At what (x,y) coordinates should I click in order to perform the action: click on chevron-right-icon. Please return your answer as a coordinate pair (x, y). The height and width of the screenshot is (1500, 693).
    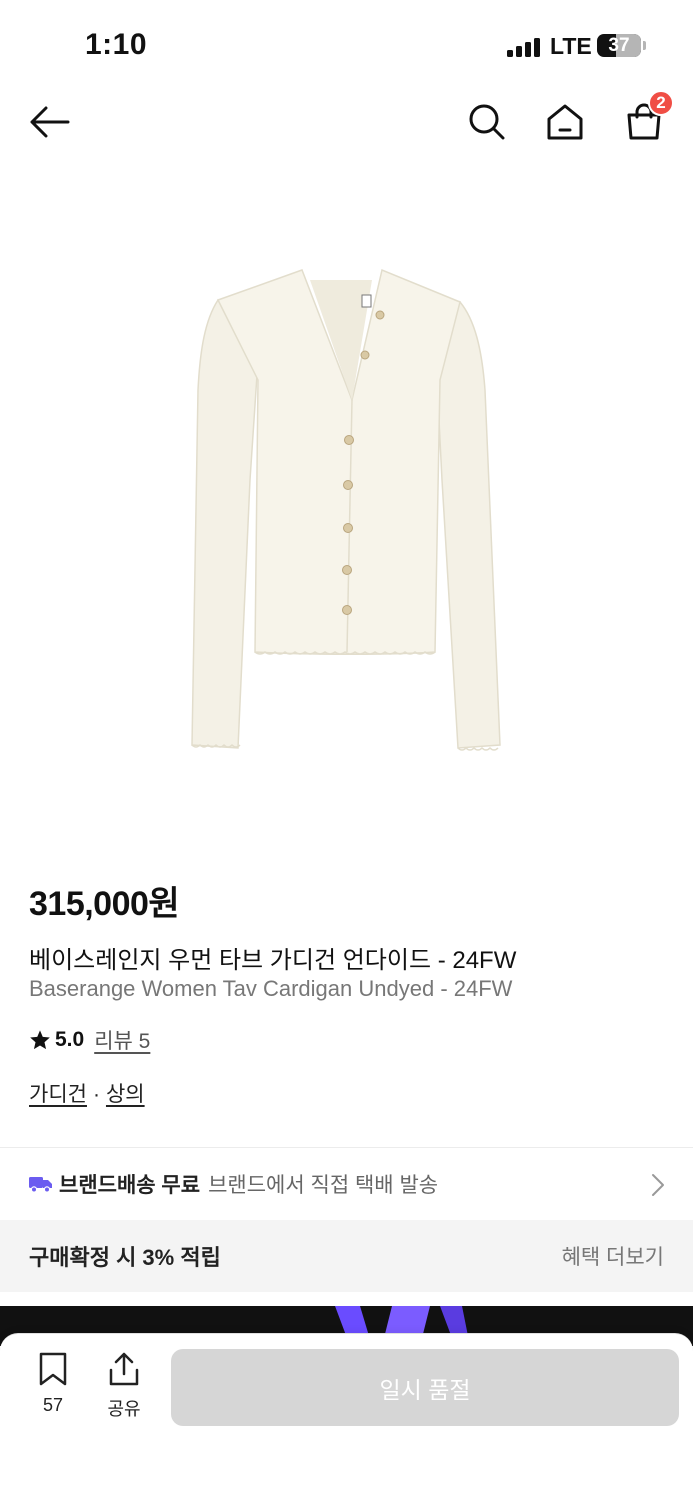
    Looking at the image, I should click on (658, 1185).